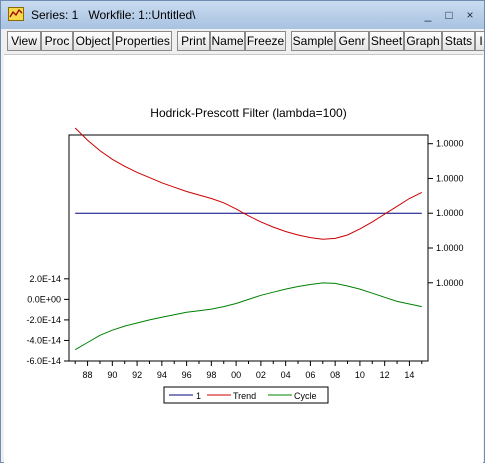  What do you see at coordinates (44, 299) in the screenshot?
I see `left-axis-tick-label: 0.0E+00` at bounding box center [44, 299].